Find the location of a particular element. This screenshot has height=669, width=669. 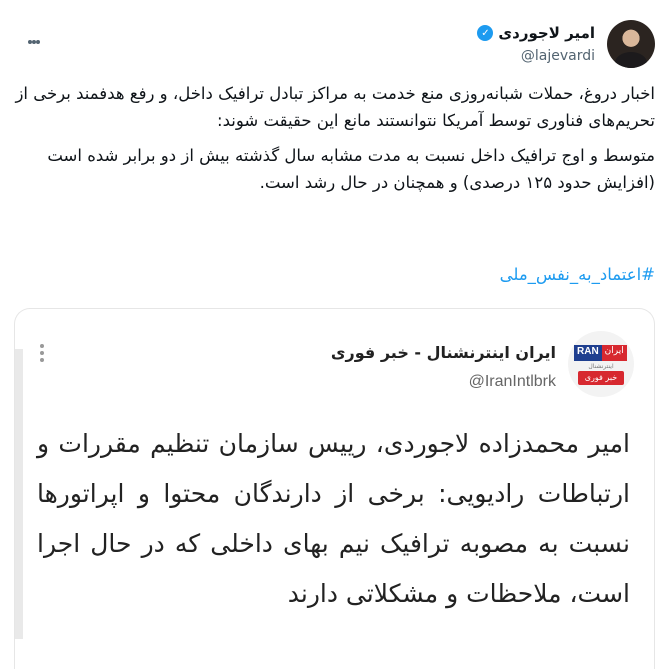

author-handle: @lajevardi is located at coordinates (536, 56).